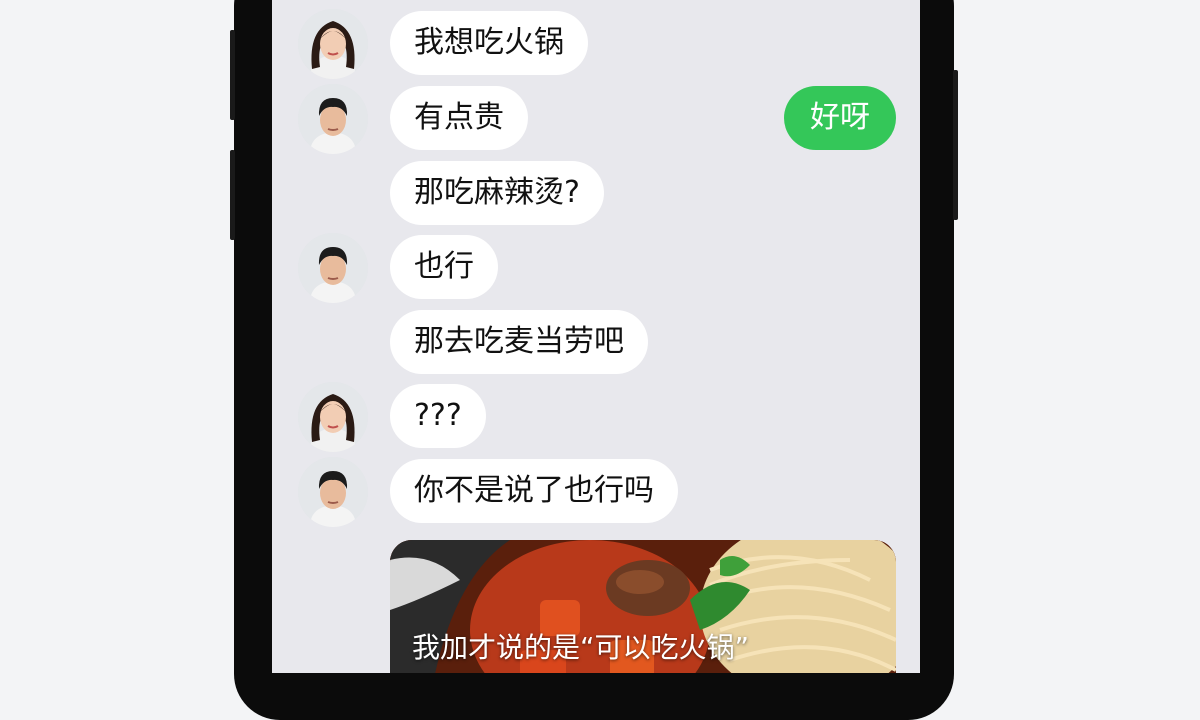  Describe the element at coordinates (955, 145) in the screenshot. I see `power-button` at that location.